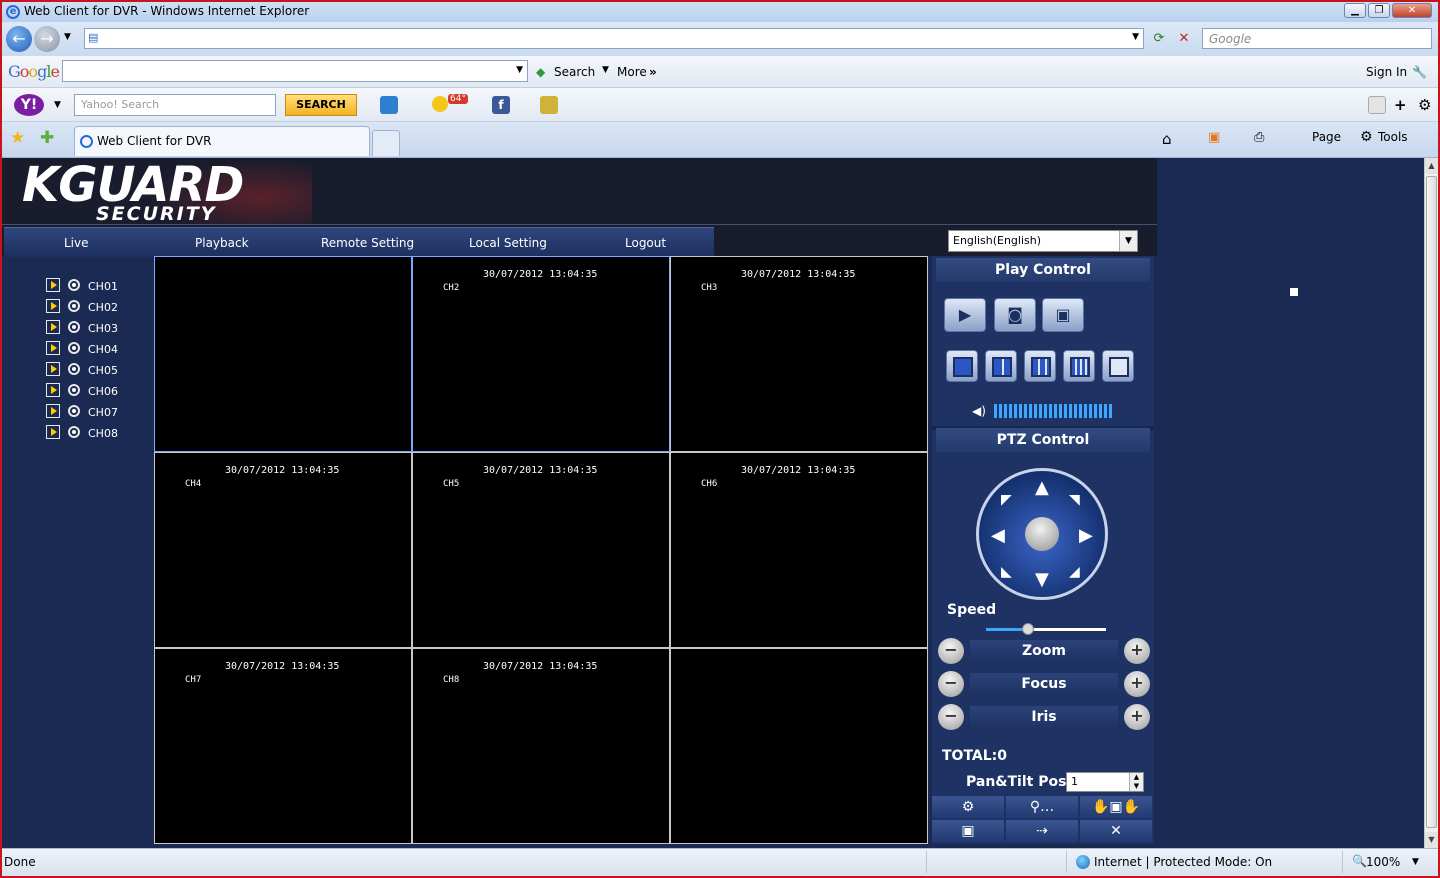 The height and width of the screenshot is (878, 1440). I want to click on volume-control: ◀), so click(1042, 411).